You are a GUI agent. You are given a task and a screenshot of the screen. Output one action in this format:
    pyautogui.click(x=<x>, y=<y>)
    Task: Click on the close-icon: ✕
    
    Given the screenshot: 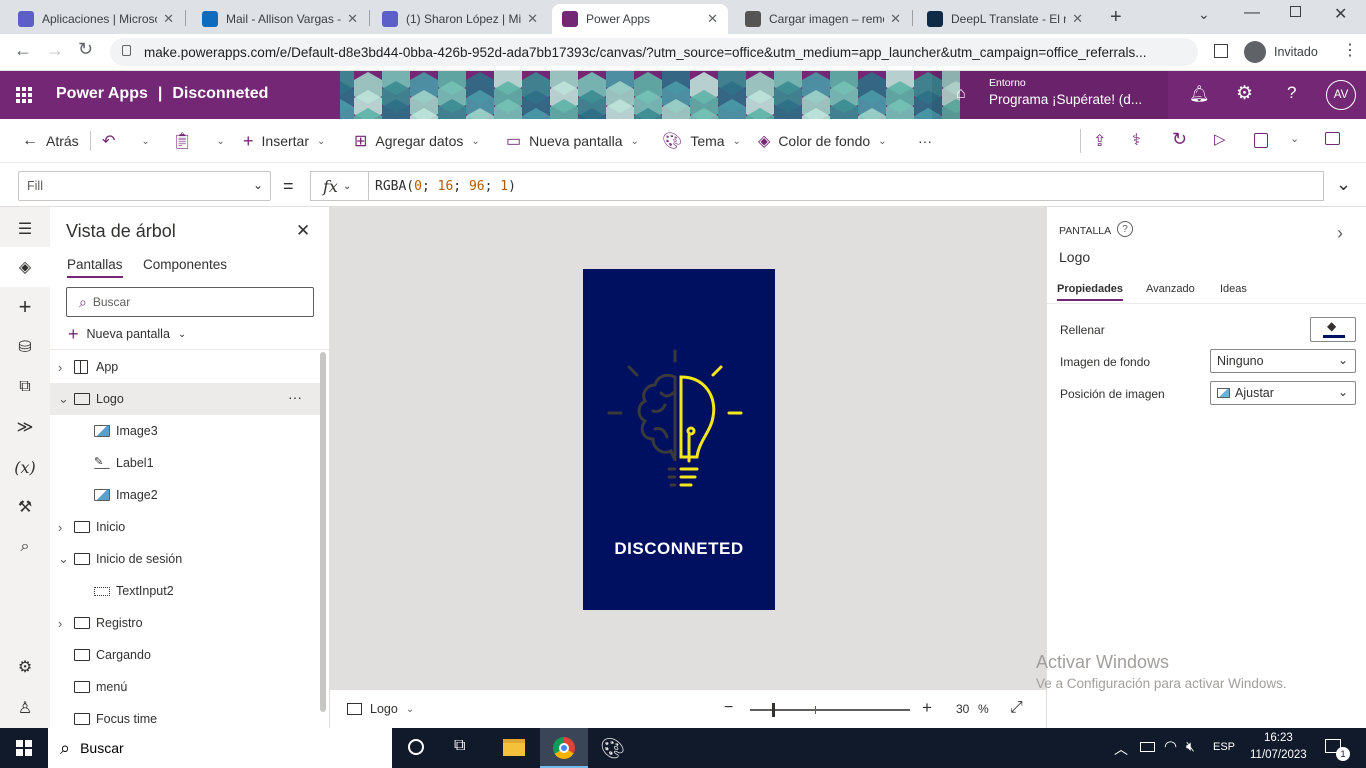 What is the action you would take?
    pyautogui.click(x=303, y=231)
    